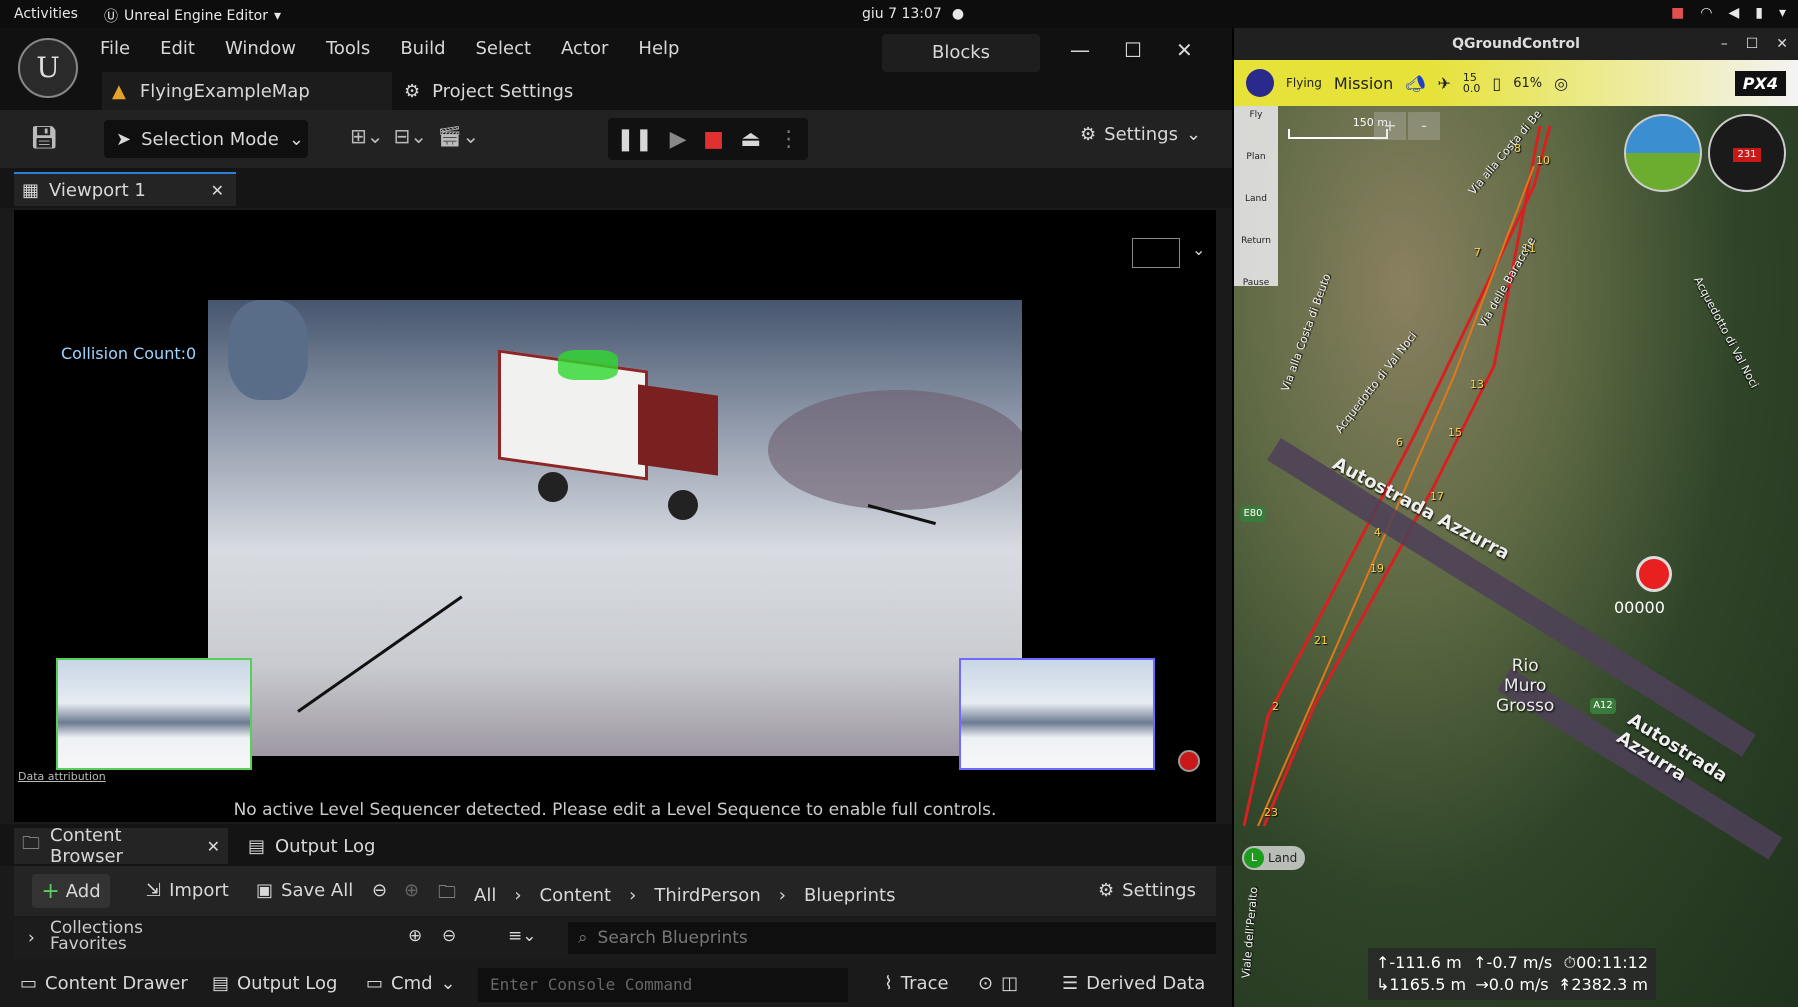 This screenshot has width=1798, height=1007. What do you see at coordinates (1363, 83) in the screenshot?
I see `mission-indicator: Mission` at bounding box center [1363, 83].